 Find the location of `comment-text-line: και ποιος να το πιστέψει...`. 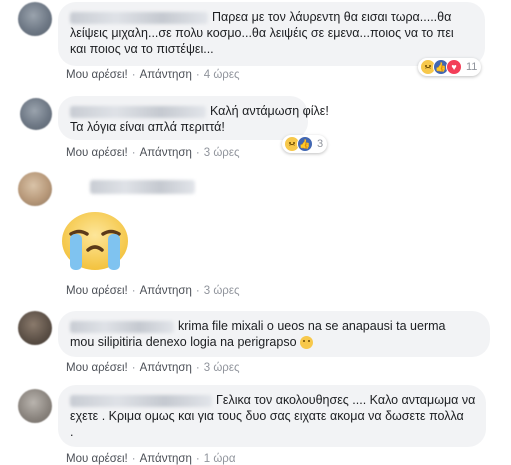

comment-text-line: και ποιος να το πιστέψει... is located at coordinates (142, 49).